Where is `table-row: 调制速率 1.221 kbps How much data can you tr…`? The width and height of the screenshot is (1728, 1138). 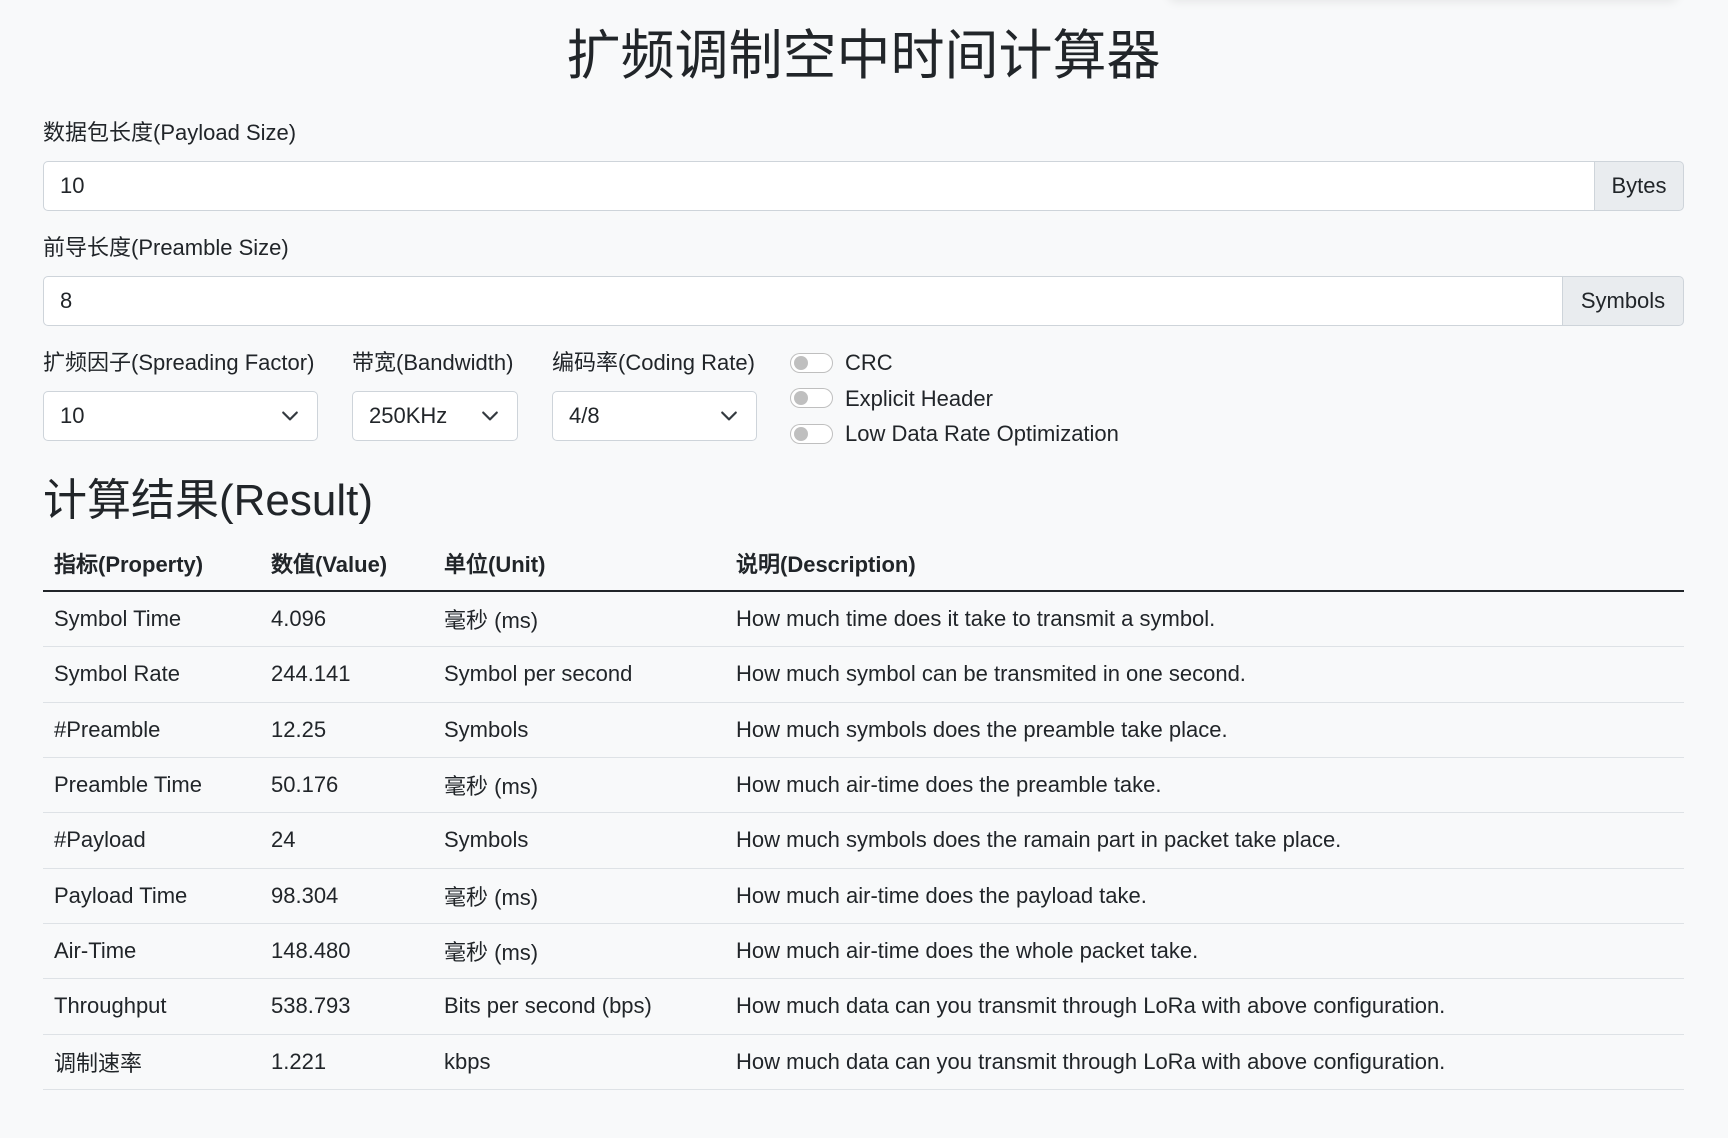
table-row: 调制速率 1.221 kbps How much data can you tr… is located at coordinates (863, 1062).